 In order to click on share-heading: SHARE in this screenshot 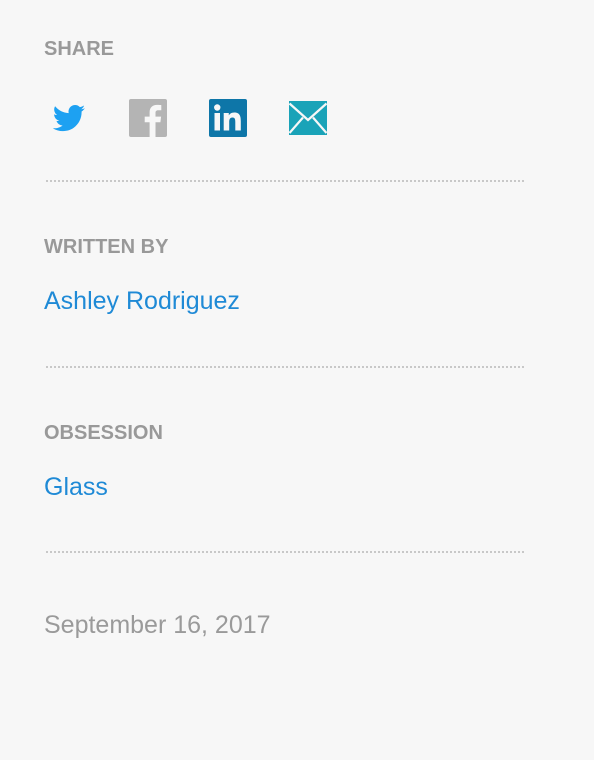, I will do `click(79, 49)`.